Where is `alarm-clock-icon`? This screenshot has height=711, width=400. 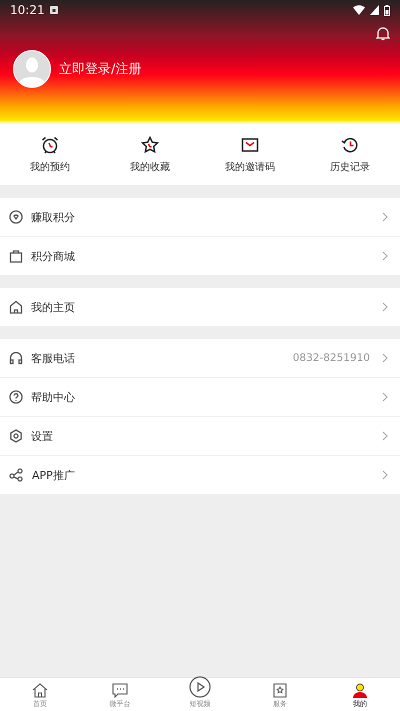
alarm-clock-icon is located at coordinates (50, 145).